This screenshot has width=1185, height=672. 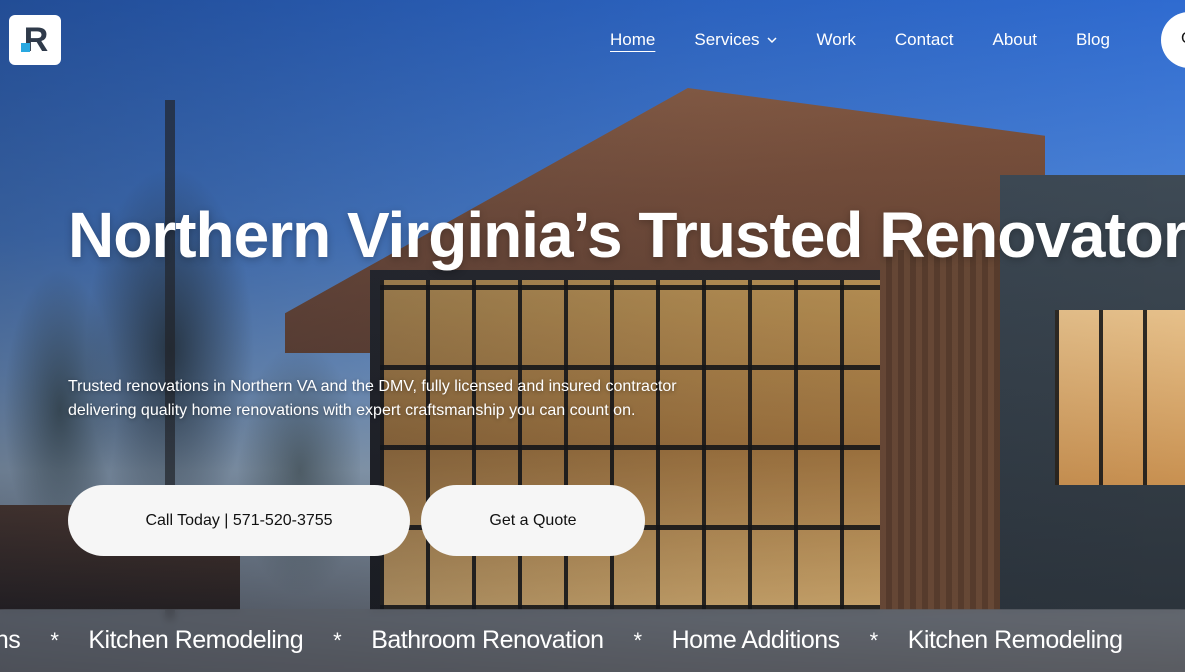 I want to click on nav-services: Services, so click(x=735, y=40).